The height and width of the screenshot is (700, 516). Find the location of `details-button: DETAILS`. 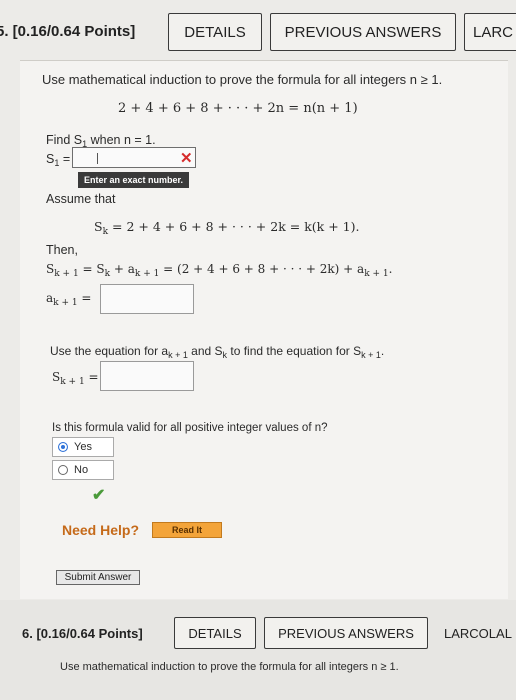

details-button: DETAILS is located at coordinates (215, 32).